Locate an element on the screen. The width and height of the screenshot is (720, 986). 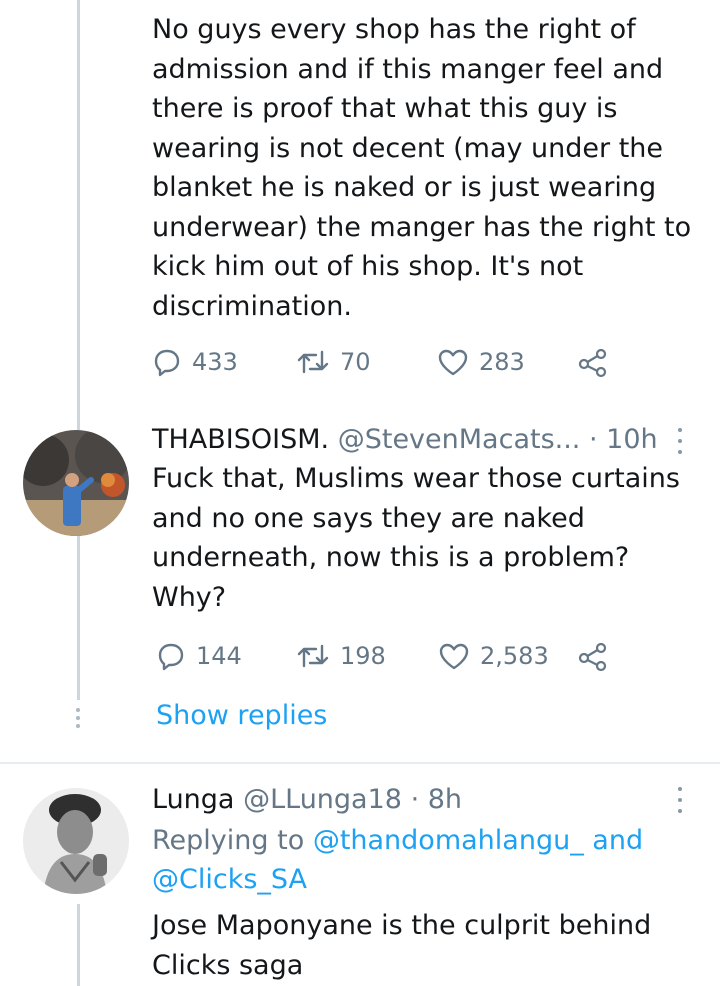
tweet-divider is located at coordinates (360, 763).